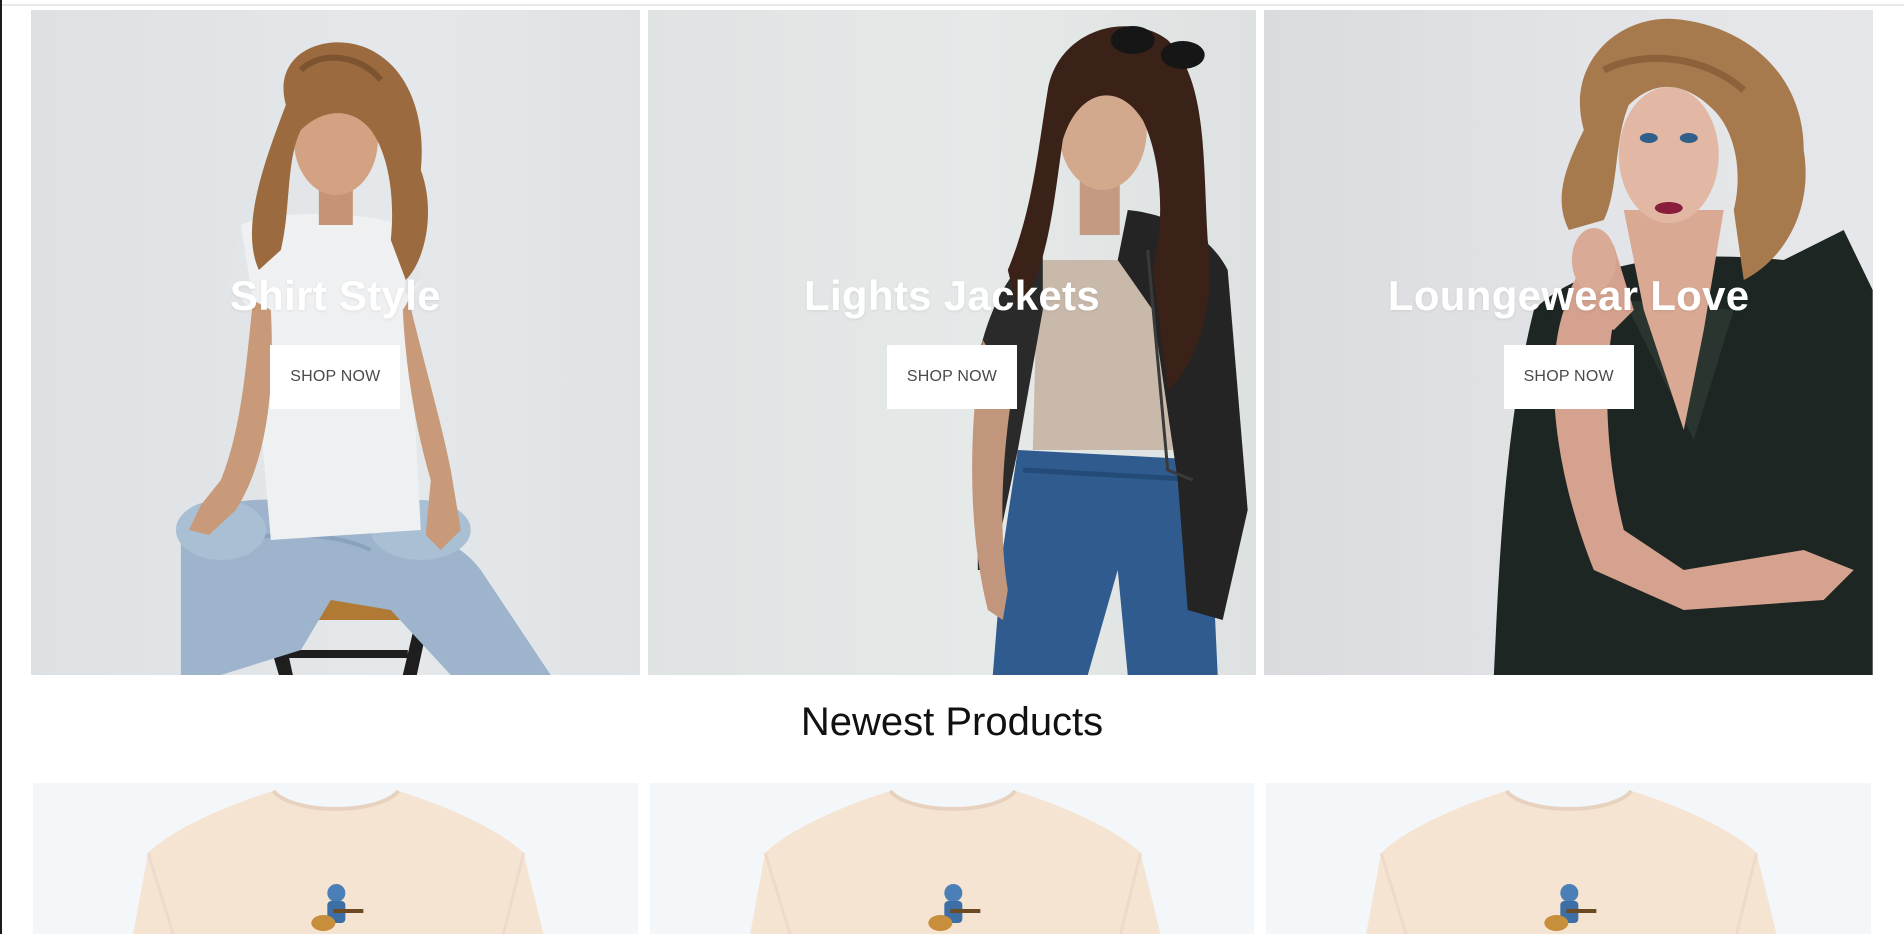 The height and width of the screenshot is (934, 1904). Describe the element at coordinates (335, 295) in the screenshot. I see `banner-title: Shirt Style` at that location.